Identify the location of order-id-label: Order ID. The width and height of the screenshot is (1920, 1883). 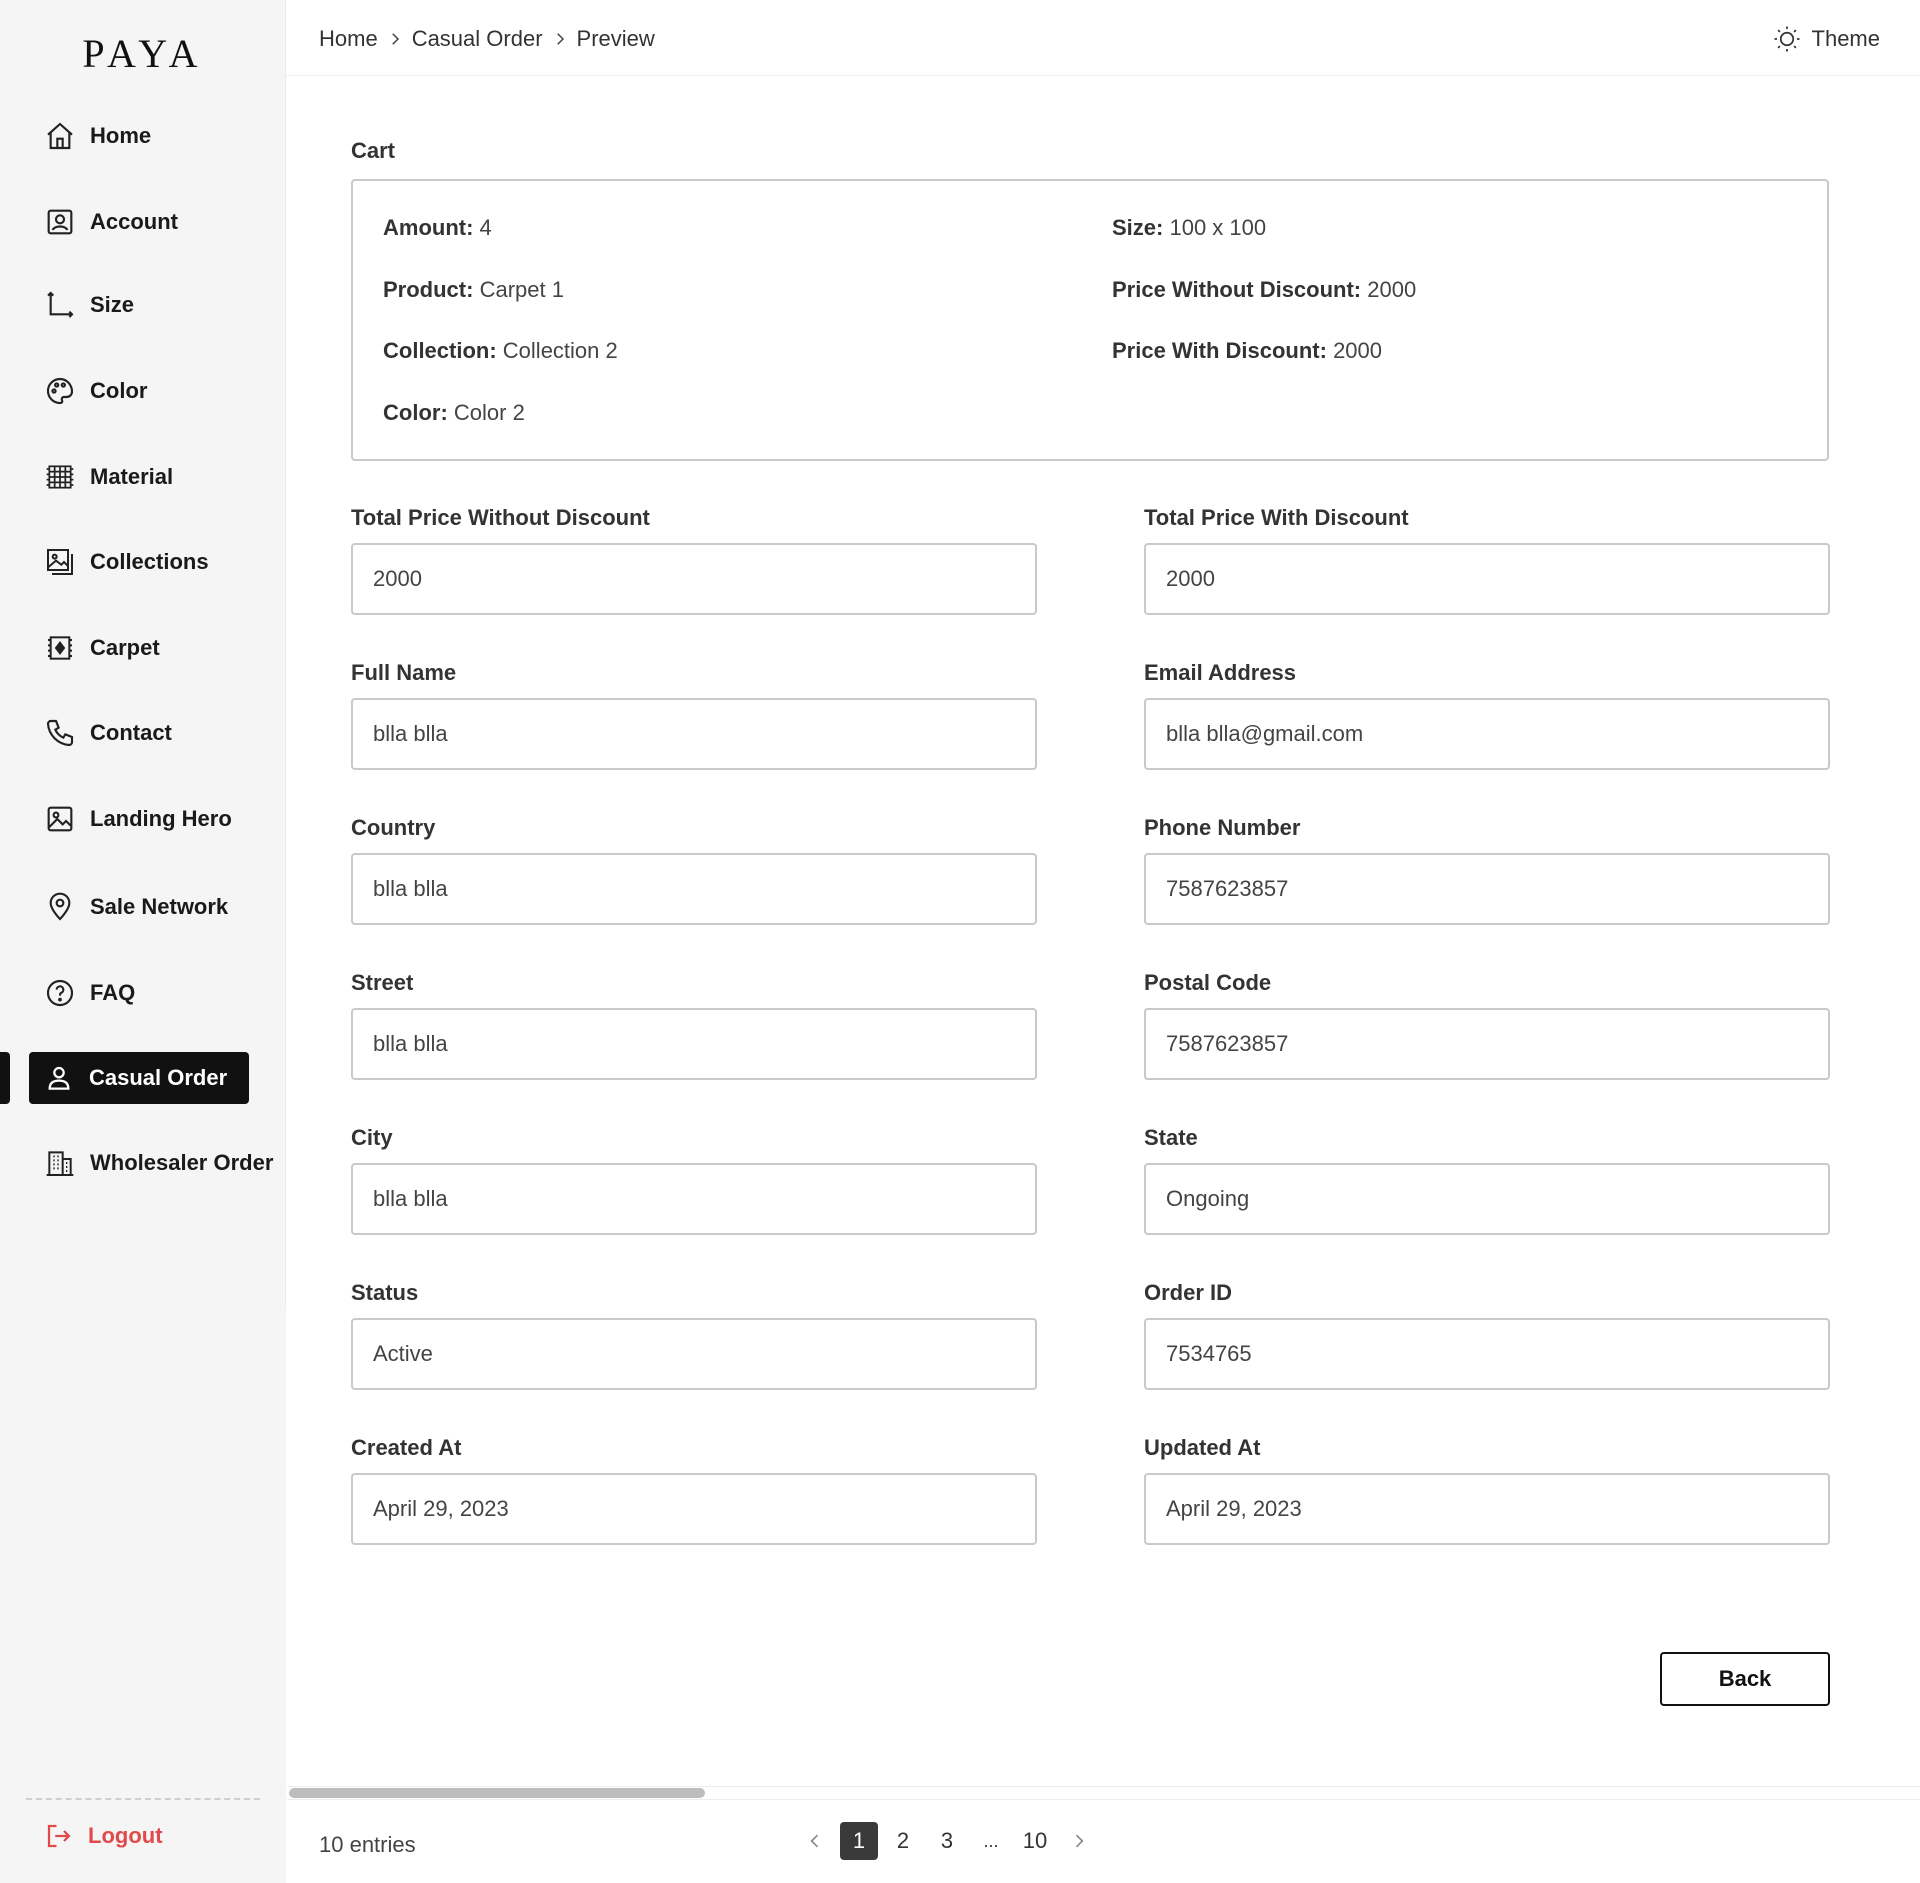
(1188, 1292).